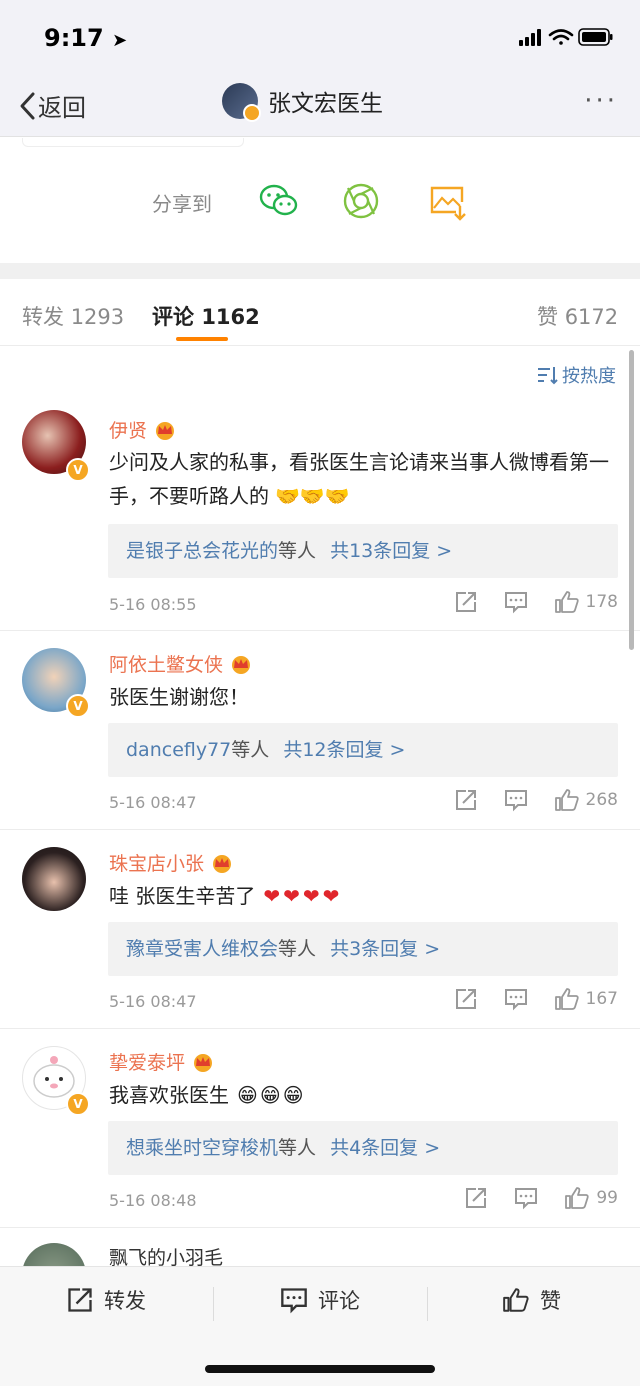 Image resolution: width=640 pixels, height=1386 pixels. Describe the element at coordinates (591, 1198) in the screenshot. I see `like-button: 99` at that location.